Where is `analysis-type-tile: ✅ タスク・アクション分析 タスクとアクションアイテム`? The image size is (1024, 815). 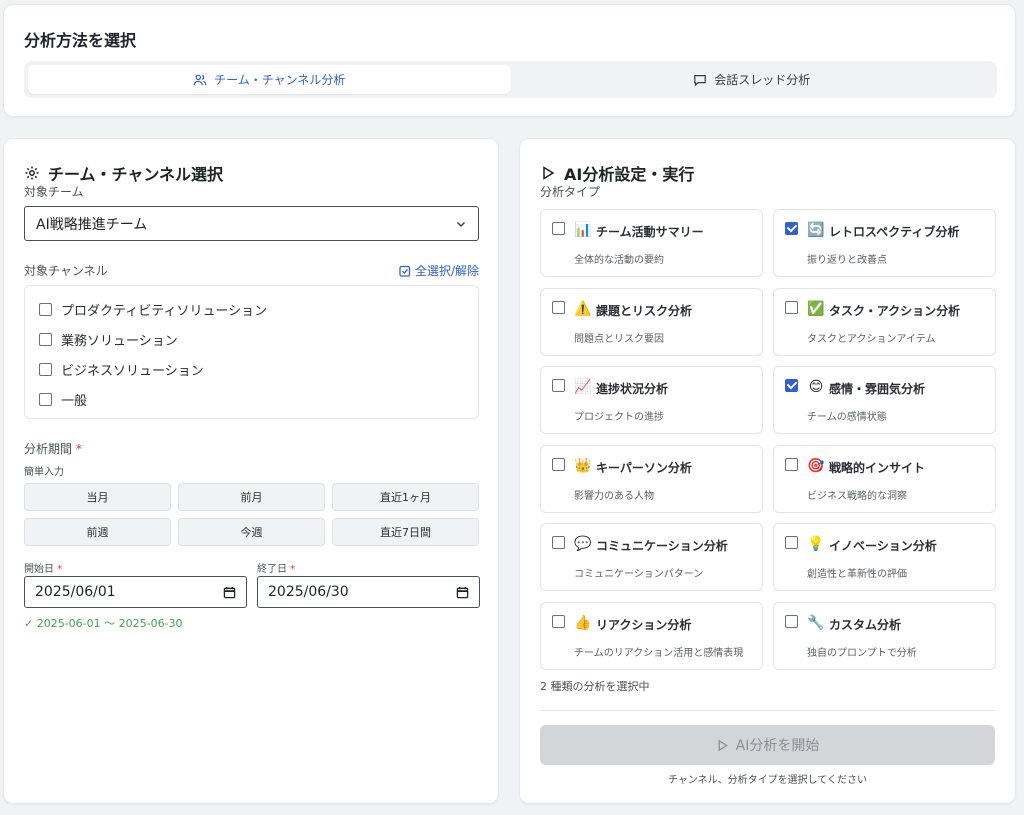
analysis-type-tile: ✅ タスク・アクション分析 タスクとアクションアイテム is located at coordinates (884, 321).